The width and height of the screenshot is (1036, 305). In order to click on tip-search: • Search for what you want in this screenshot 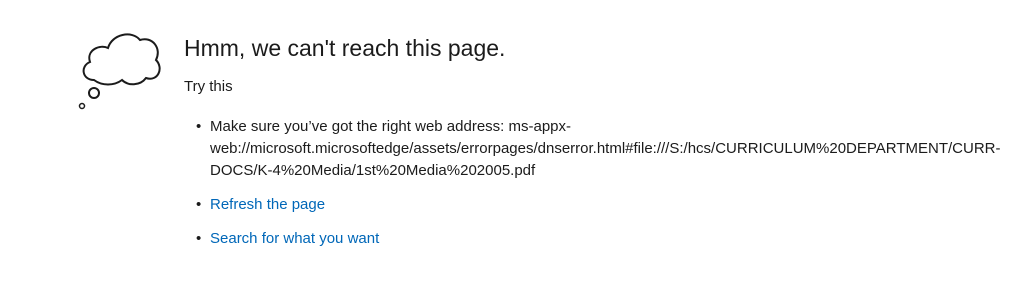, I will do `click(605, 239)`.